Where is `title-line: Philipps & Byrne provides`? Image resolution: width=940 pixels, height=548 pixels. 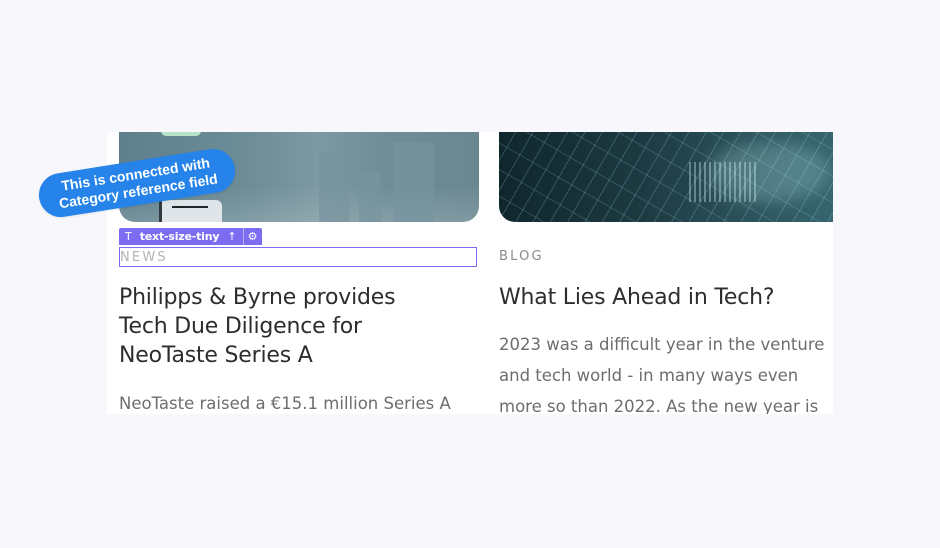 title-line: Philipps & Byrne provides is located at coordinates (257, 297).